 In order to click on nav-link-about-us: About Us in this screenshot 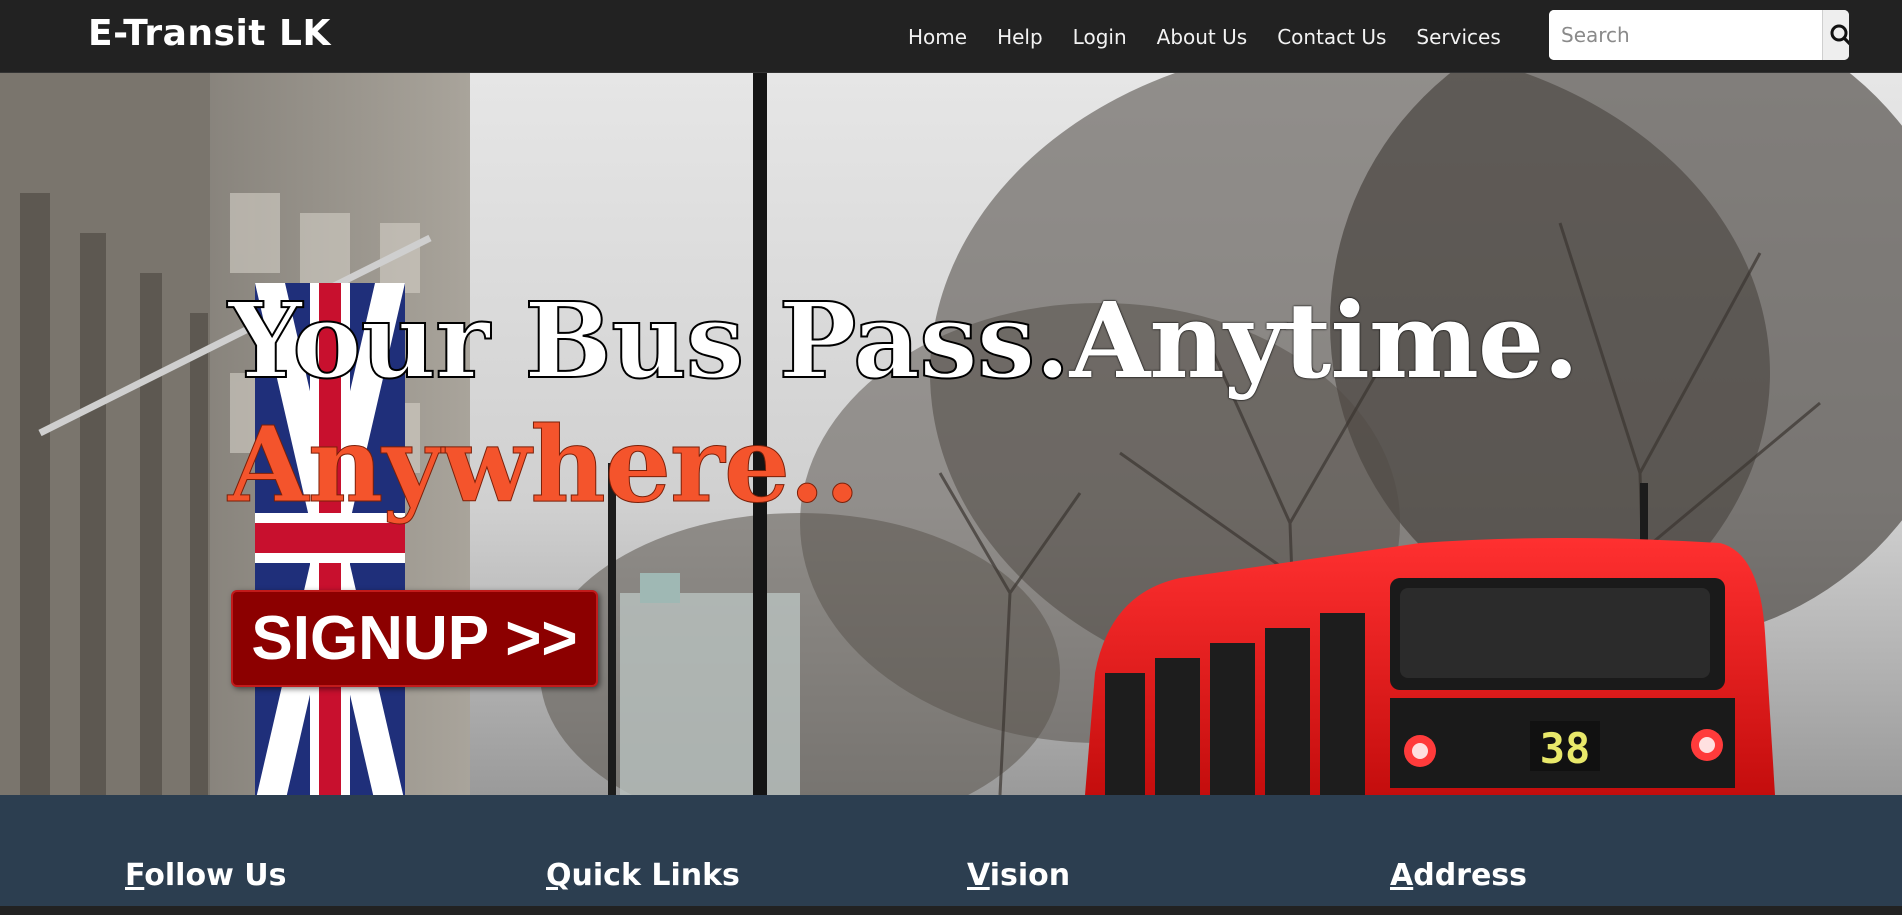, I will do `click(1202, 37)`.